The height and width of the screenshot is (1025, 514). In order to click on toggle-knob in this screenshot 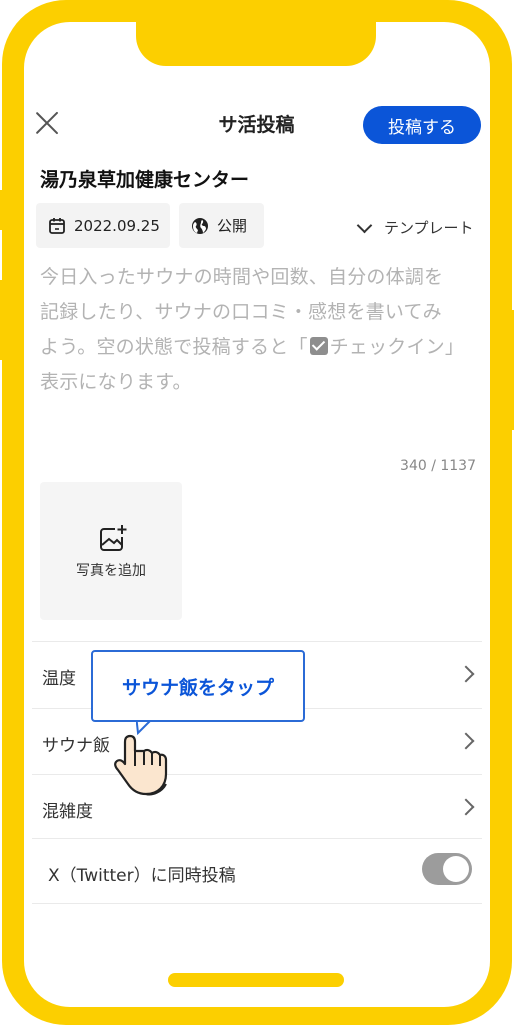, I will do `click(456, 869)`.